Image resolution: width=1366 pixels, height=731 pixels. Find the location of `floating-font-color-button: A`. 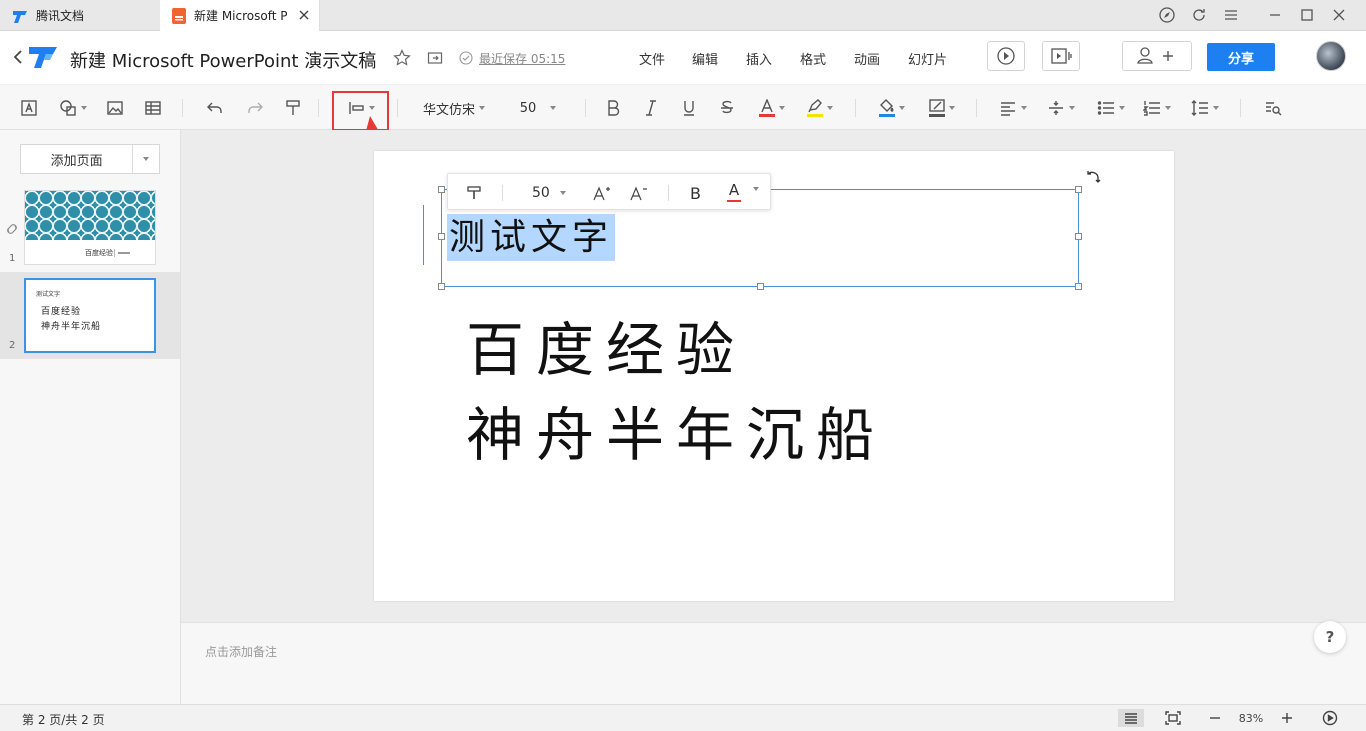

floating-font-color-button: A is located at coordinates (734, 193).